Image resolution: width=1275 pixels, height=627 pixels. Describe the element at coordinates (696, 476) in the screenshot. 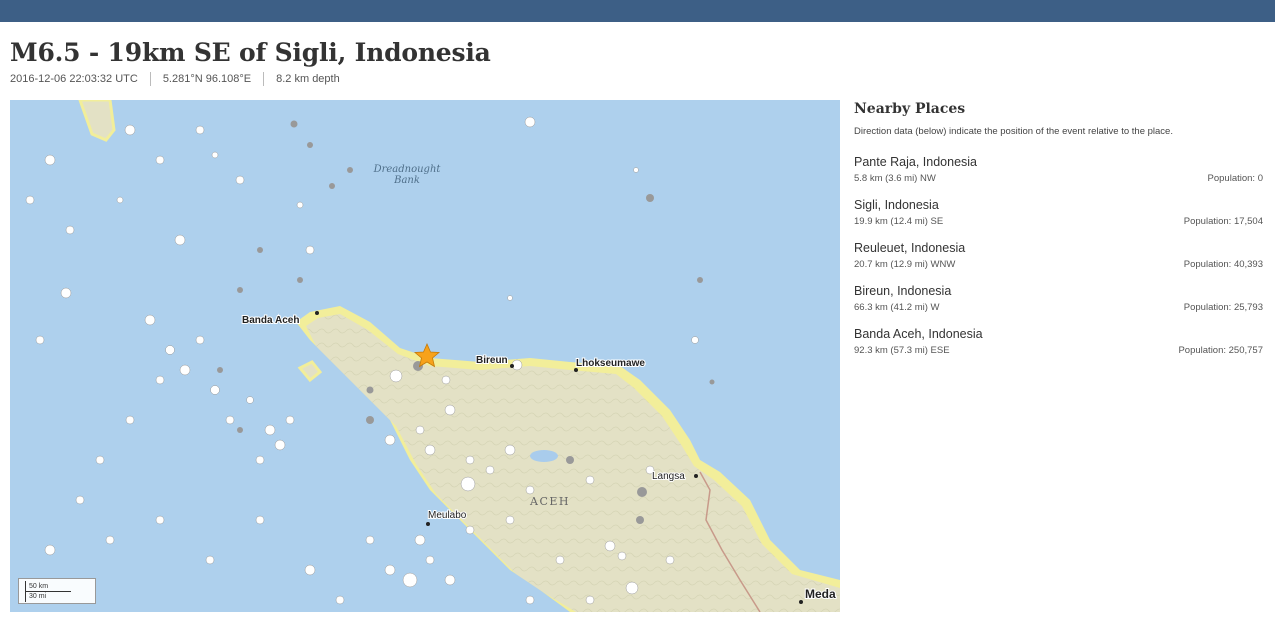

I see `city-dot-langsa` at that location.